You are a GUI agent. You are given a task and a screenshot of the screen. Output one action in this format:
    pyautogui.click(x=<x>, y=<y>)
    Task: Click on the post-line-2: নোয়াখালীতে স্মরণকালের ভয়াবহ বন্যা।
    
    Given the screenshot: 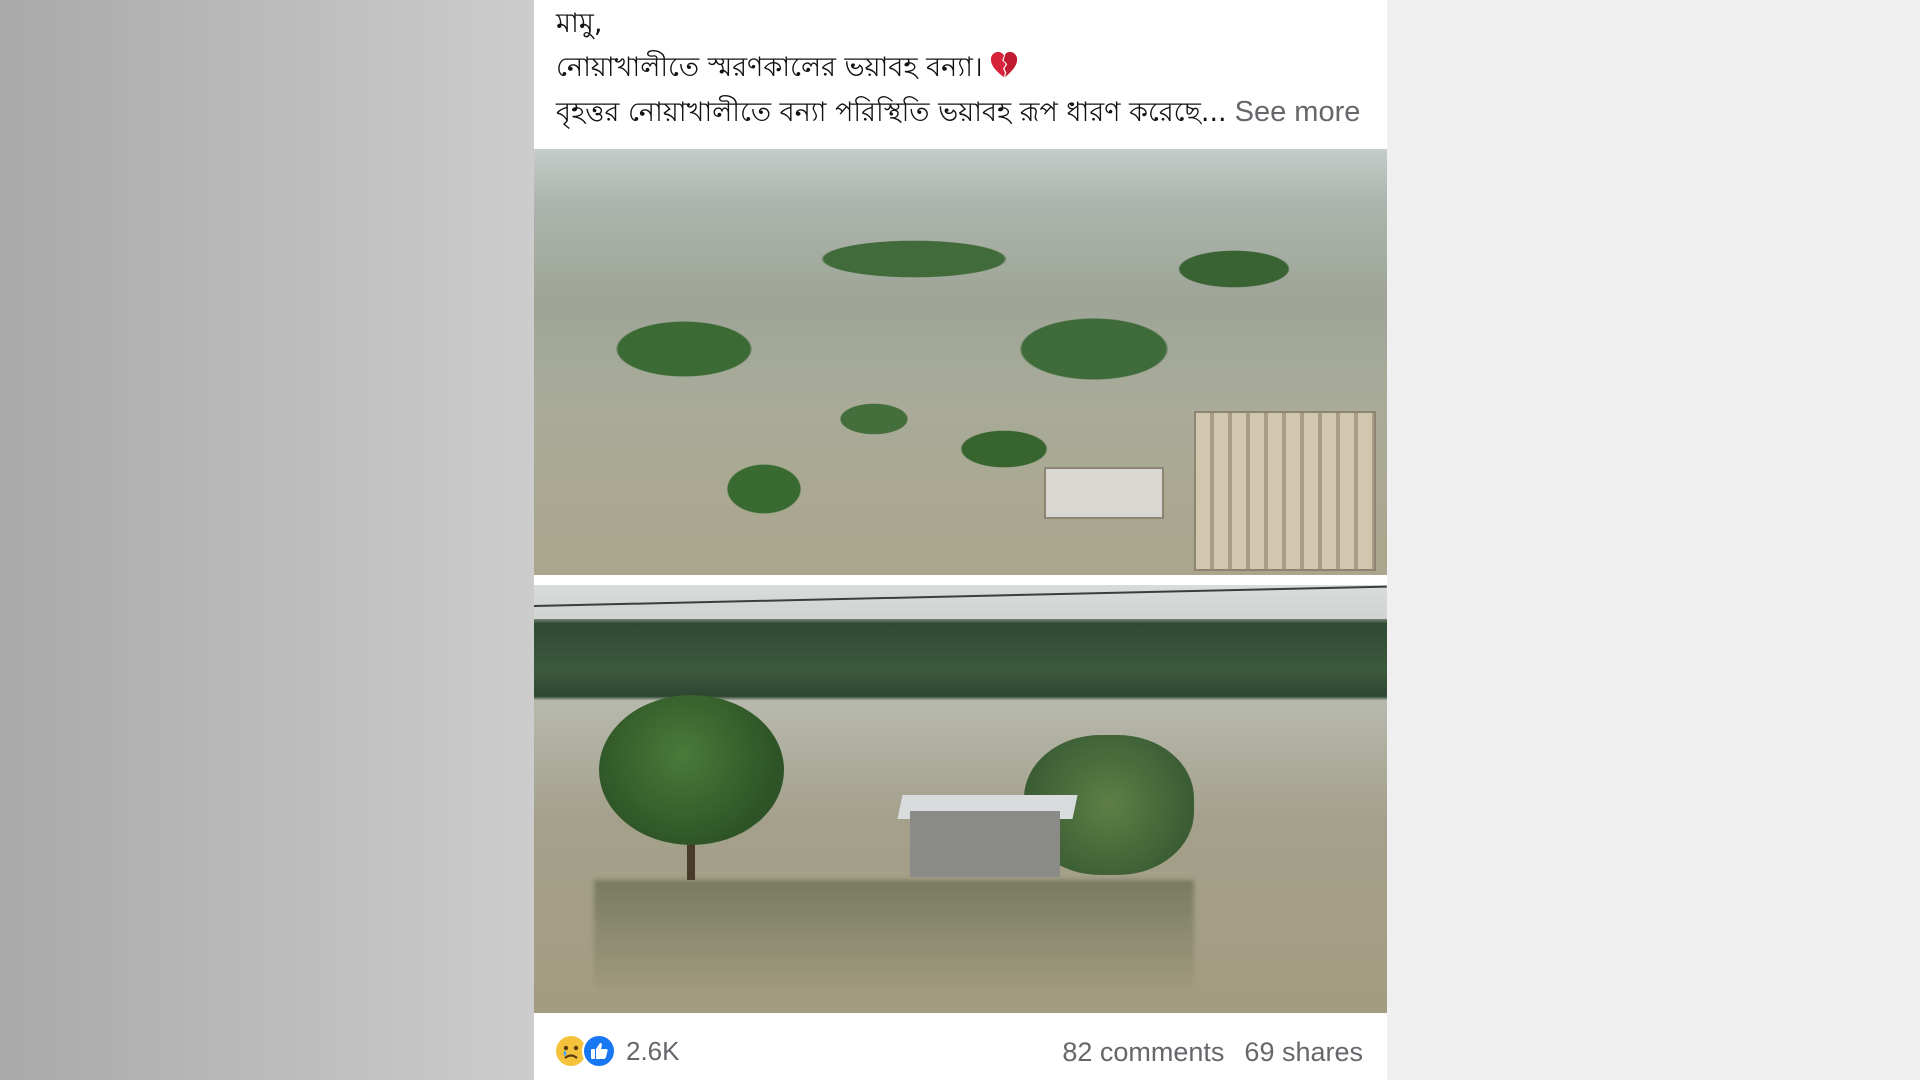 What is the action you would take?
    pyautogui.click(x=960, y=68)
    